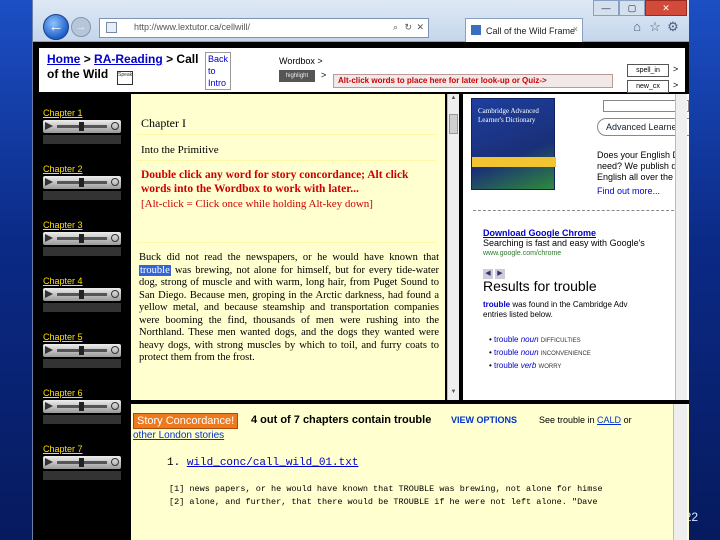  Describe the element at coordinates (632, 8) in the screenshot. I see `maximize-button: ▢` at that location.